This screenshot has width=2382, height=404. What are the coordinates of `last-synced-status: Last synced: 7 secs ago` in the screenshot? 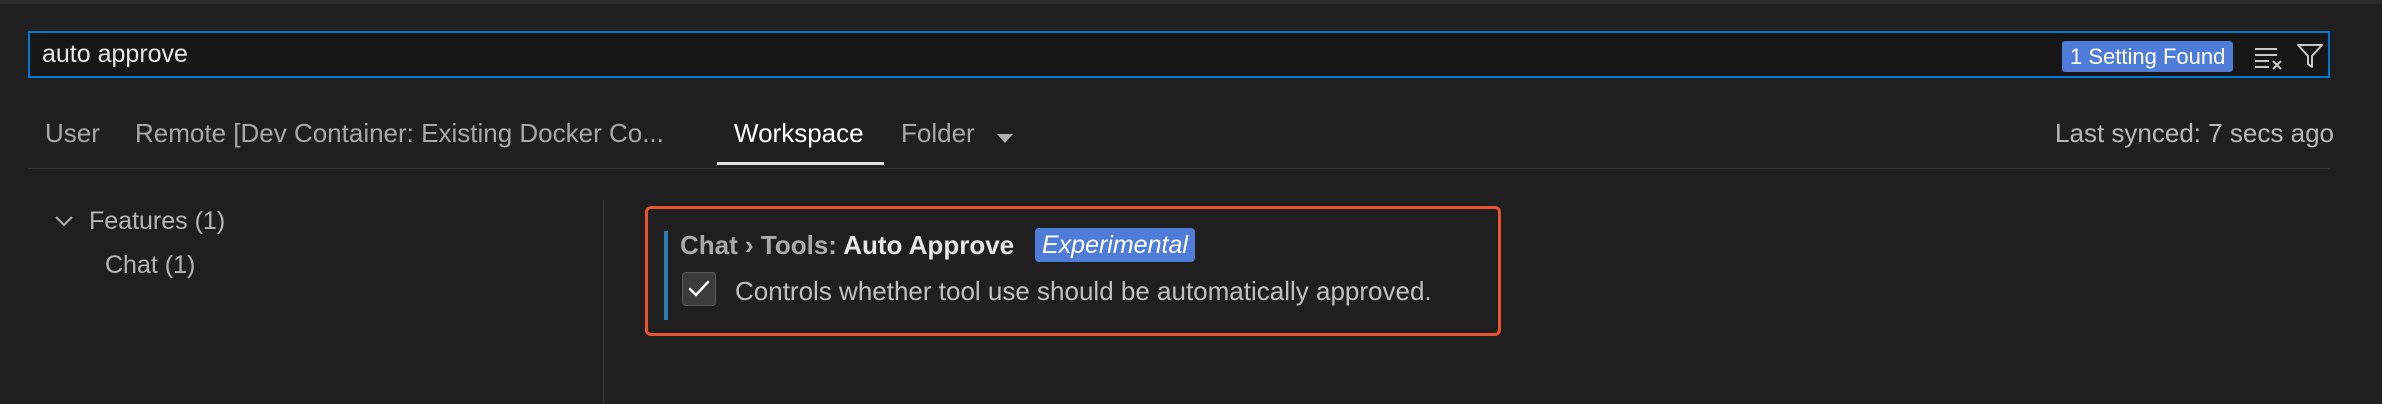 It's located at (2194, 133).